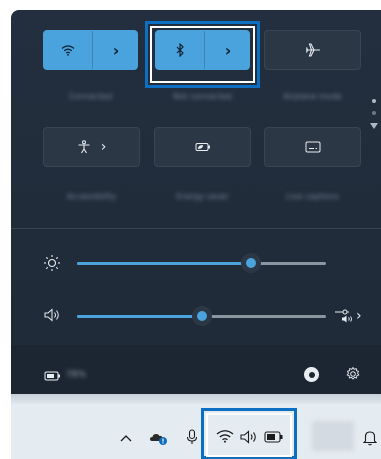  I want to click on microphone-button, so click(192, 437).